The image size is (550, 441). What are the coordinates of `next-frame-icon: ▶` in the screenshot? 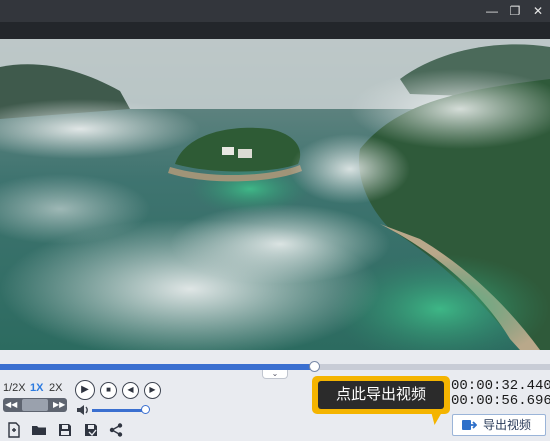 It's located at (152, 390).